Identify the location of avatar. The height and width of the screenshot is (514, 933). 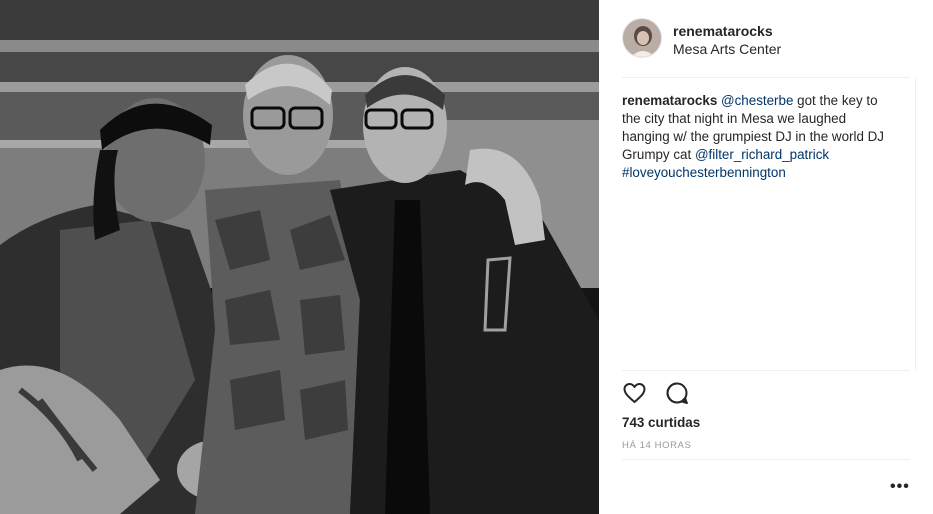
(642, 38).